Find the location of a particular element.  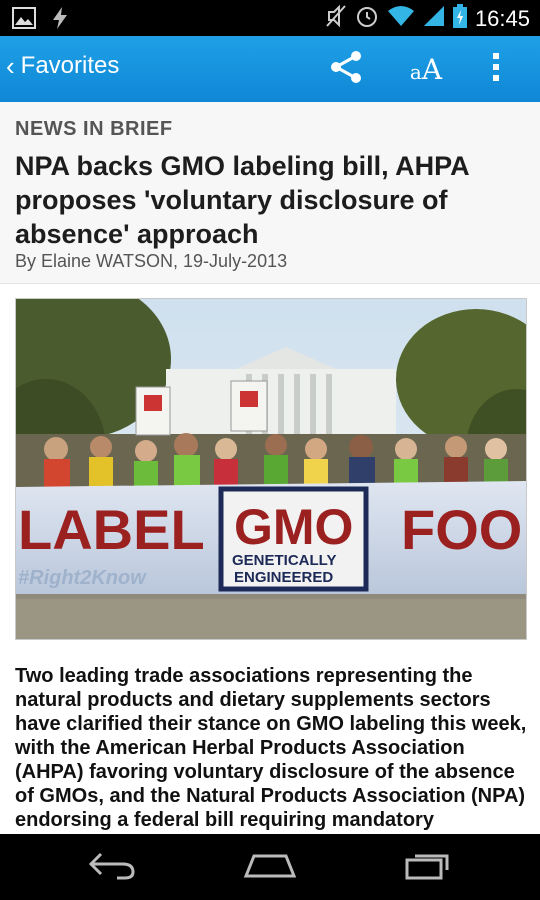

banner-text-left: LABEL is located at coordinates (111, 529).